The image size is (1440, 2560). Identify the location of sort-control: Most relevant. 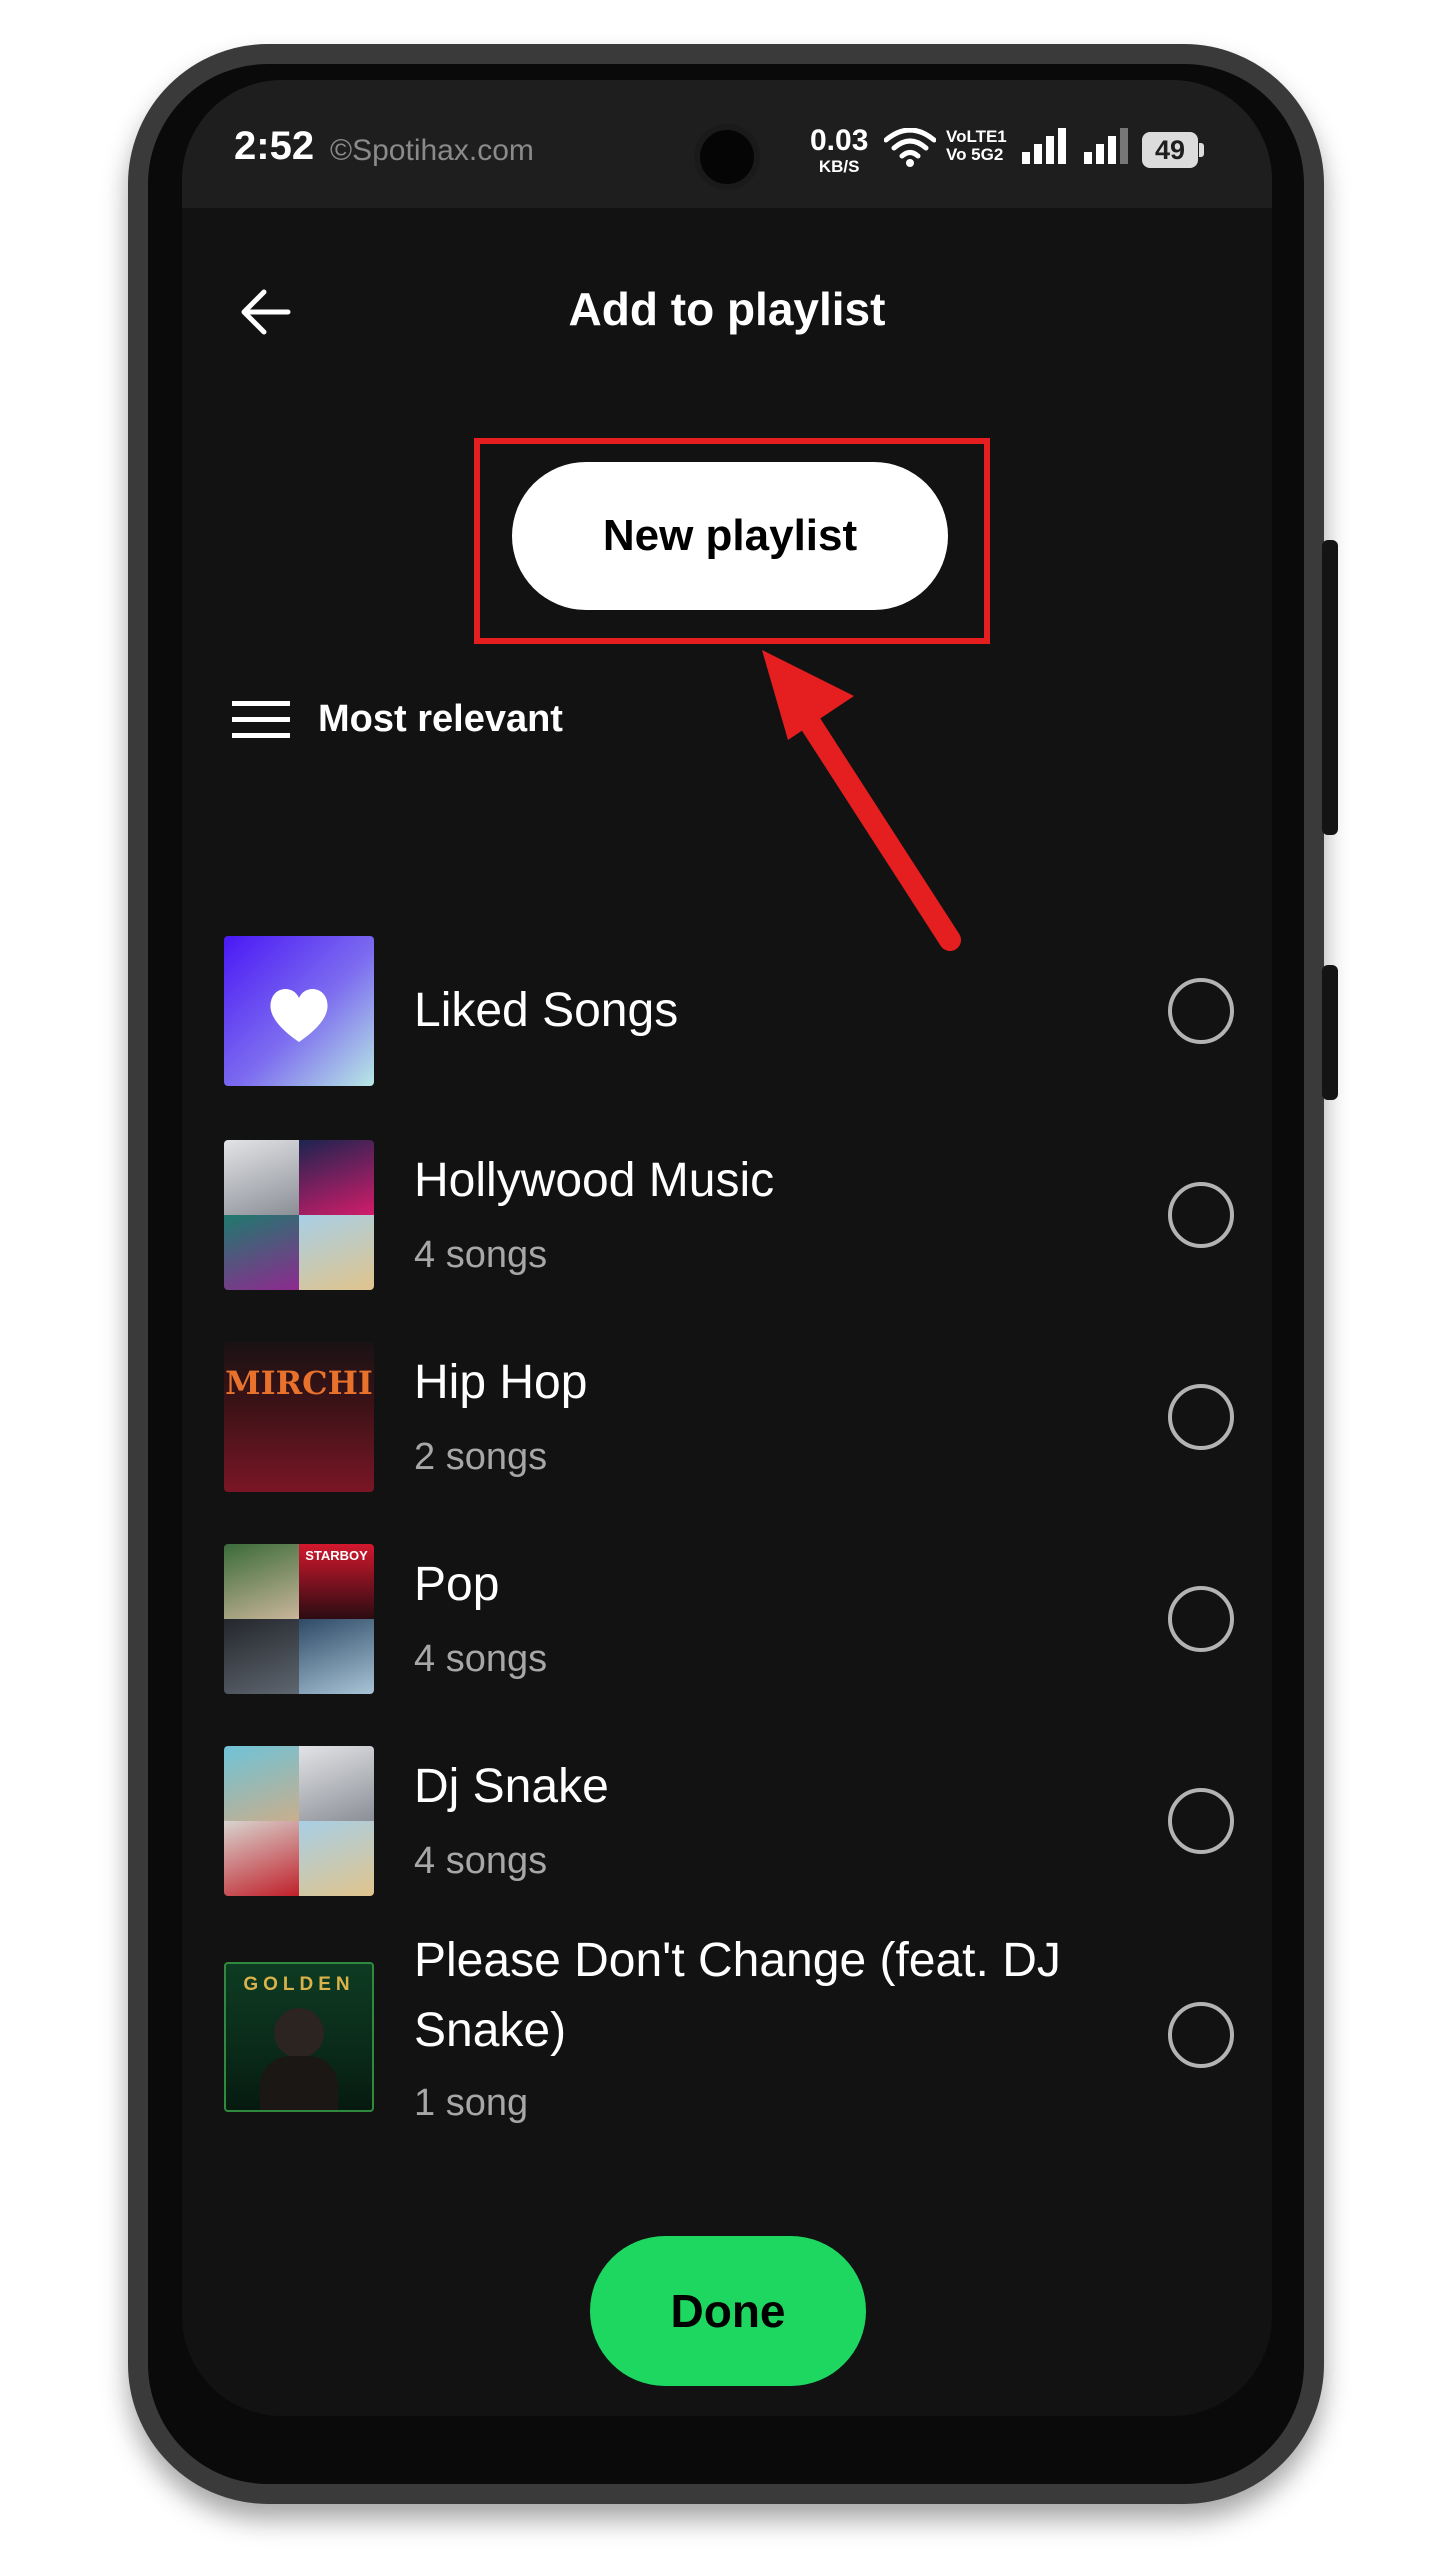
(397, 719).